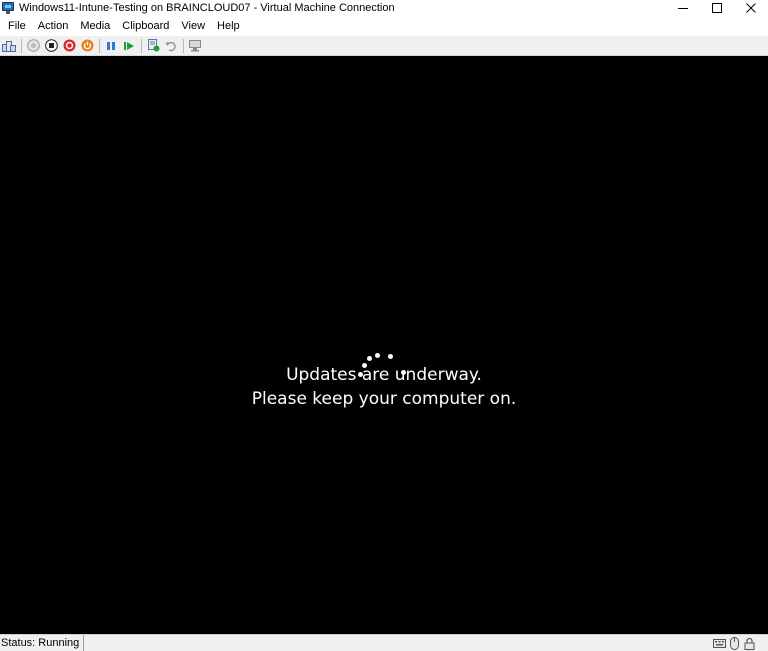 This screenshot has width=768, height=651. I want to click on close-button, so click(751, 8).